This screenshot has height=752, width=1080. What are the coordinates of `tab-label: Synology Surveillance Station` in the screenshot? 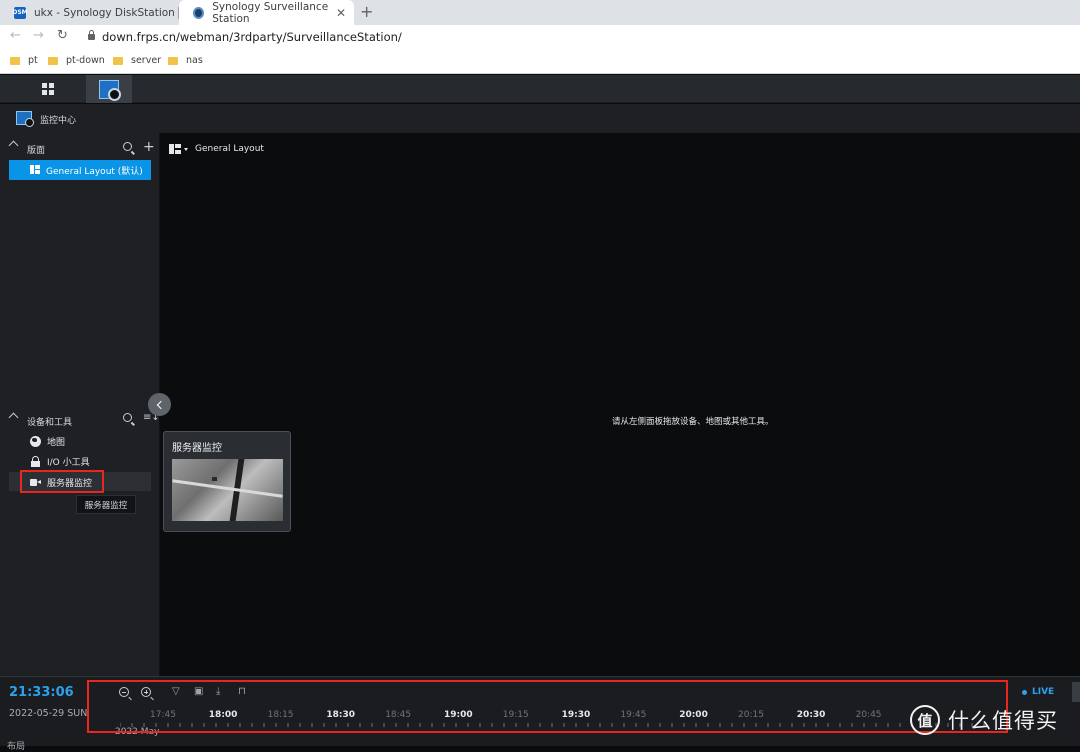 It's located at (270, 12).